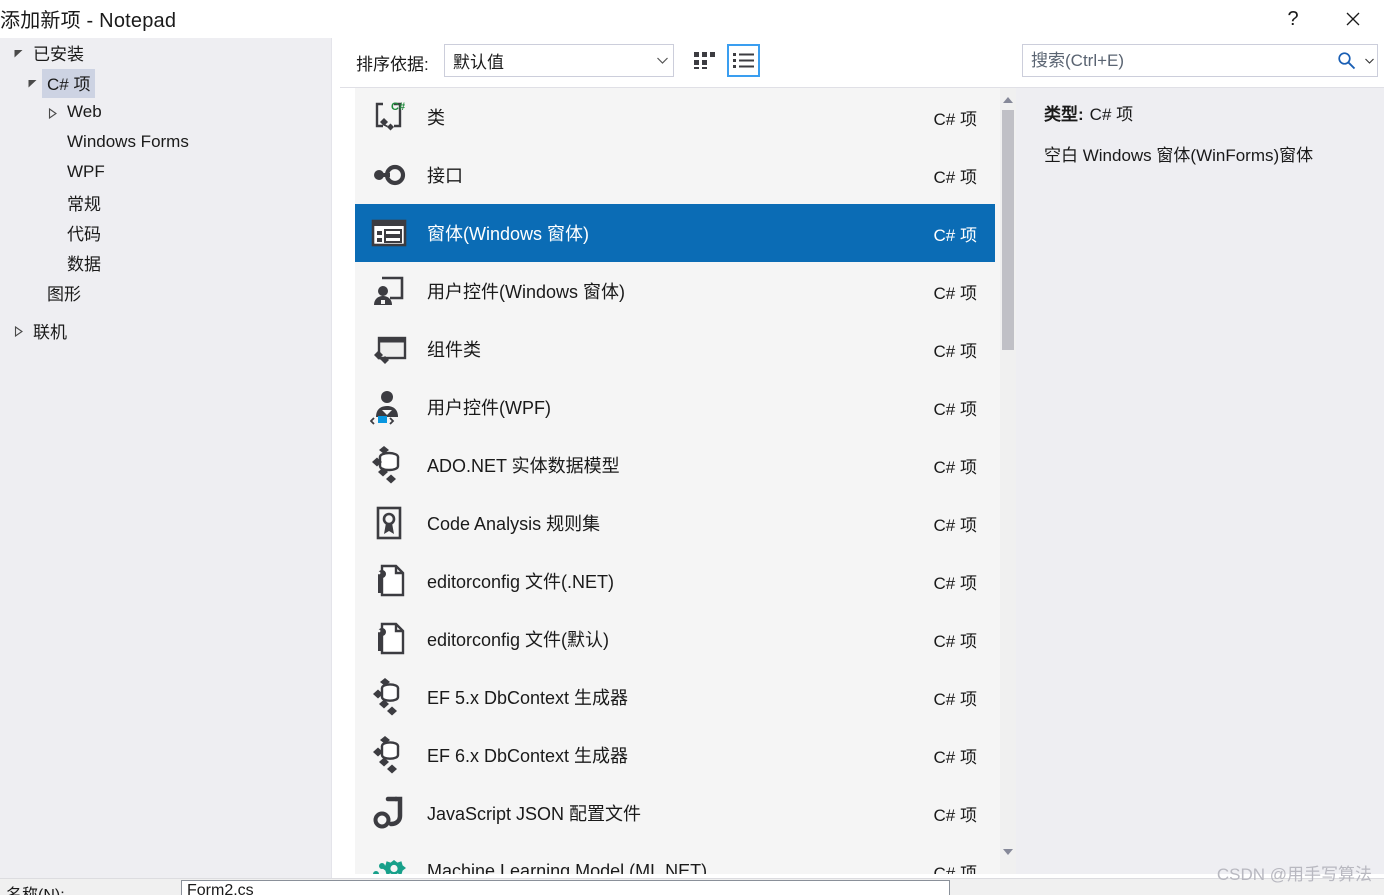 Image resolution: width=1384 pixels, height=895 pixels. I want to click on list-scrollbar, so click(1008, 481).